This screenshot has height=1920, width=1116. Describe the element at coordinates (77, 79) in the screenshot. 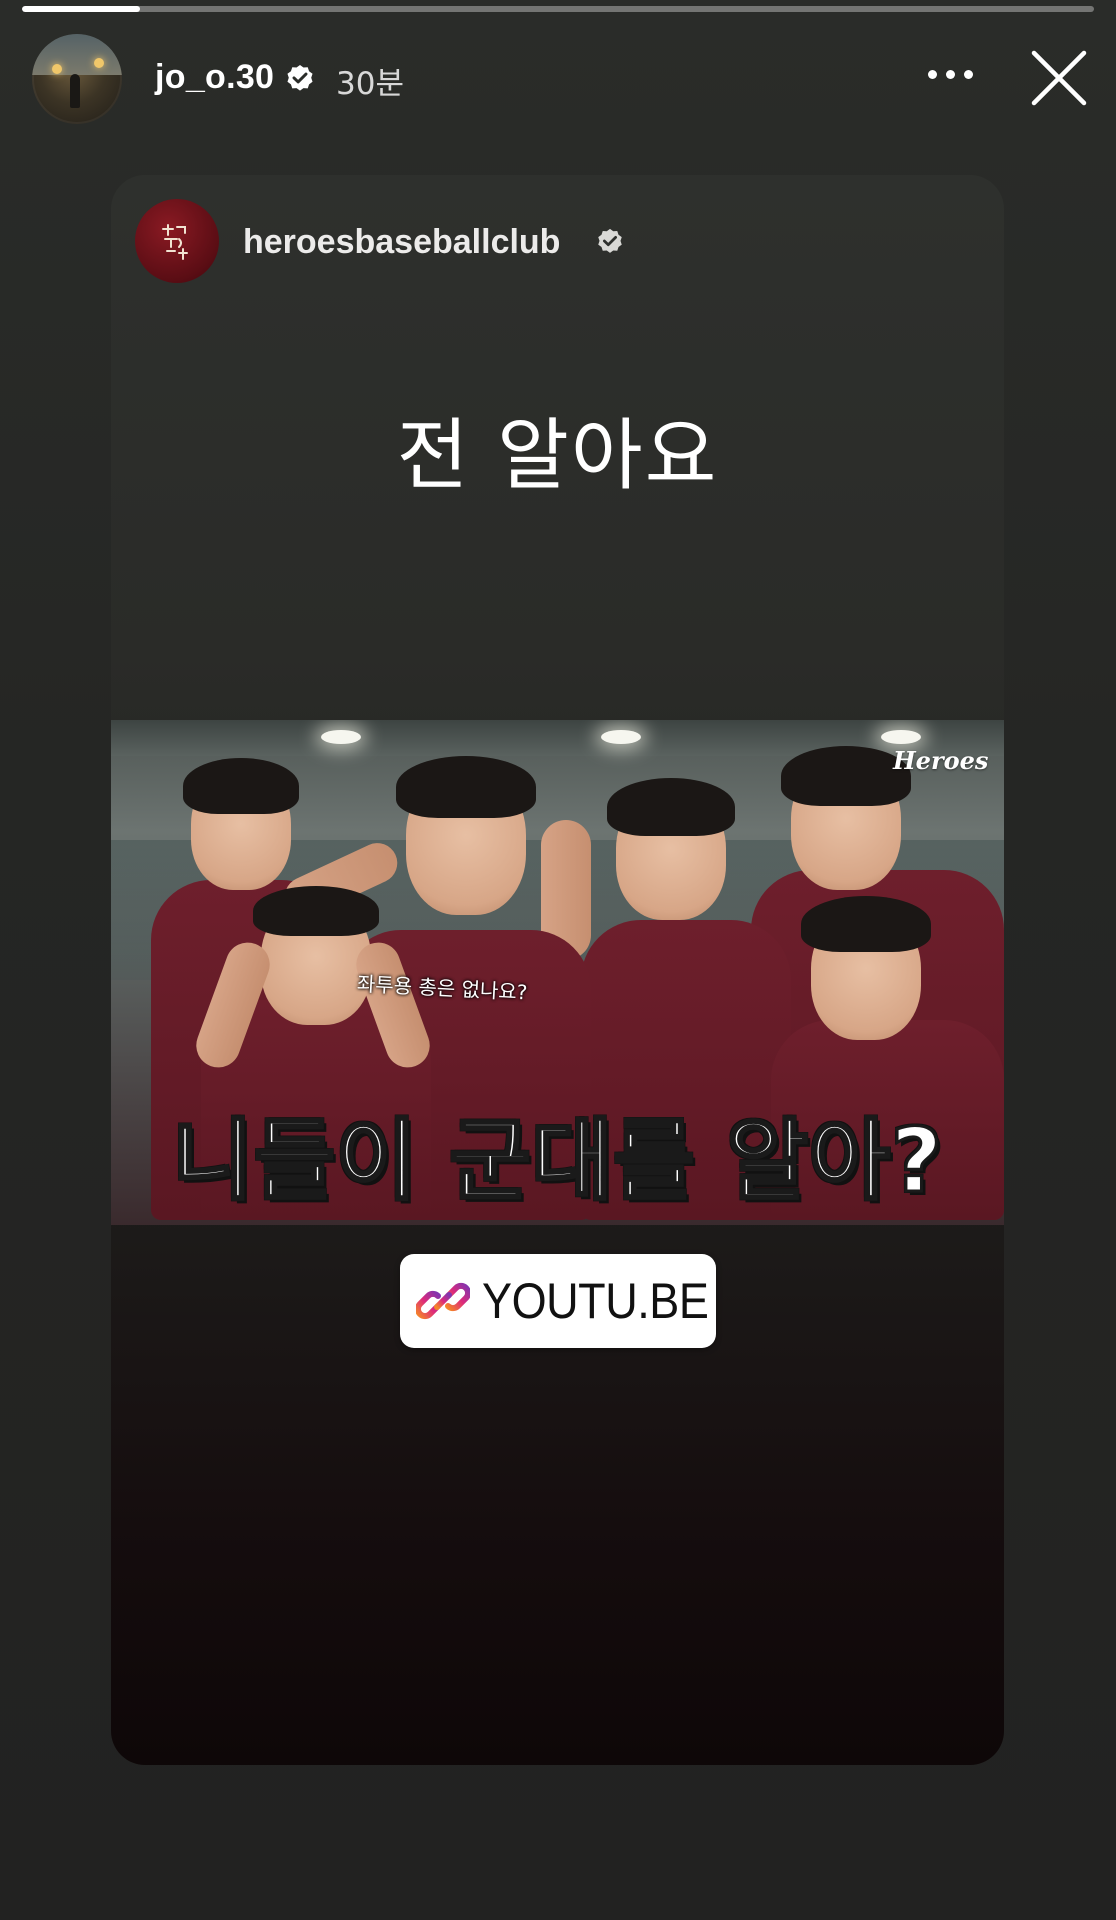

I see `user-avatar` at that location.